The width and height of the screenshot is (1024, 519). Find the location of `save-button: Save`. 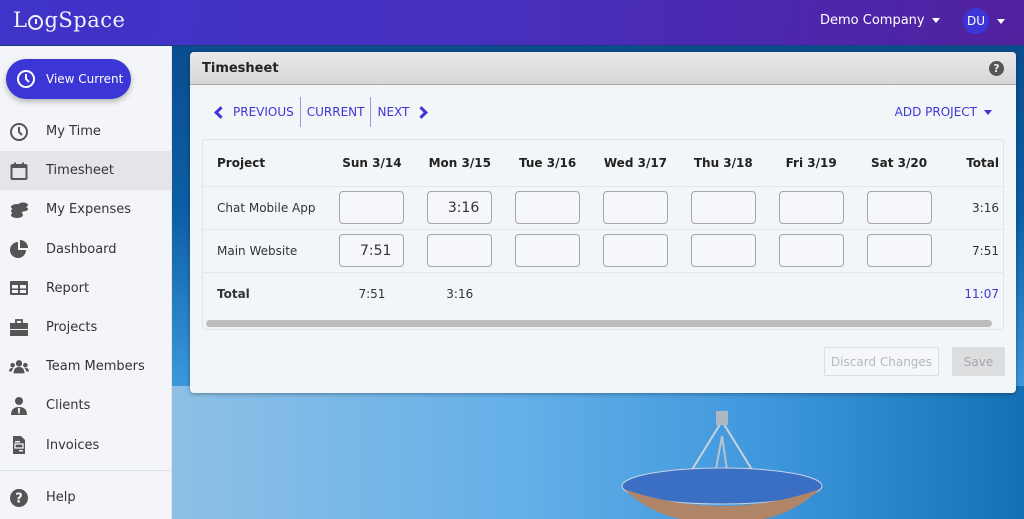

save-button: Save is located at coordinates (978, 361).